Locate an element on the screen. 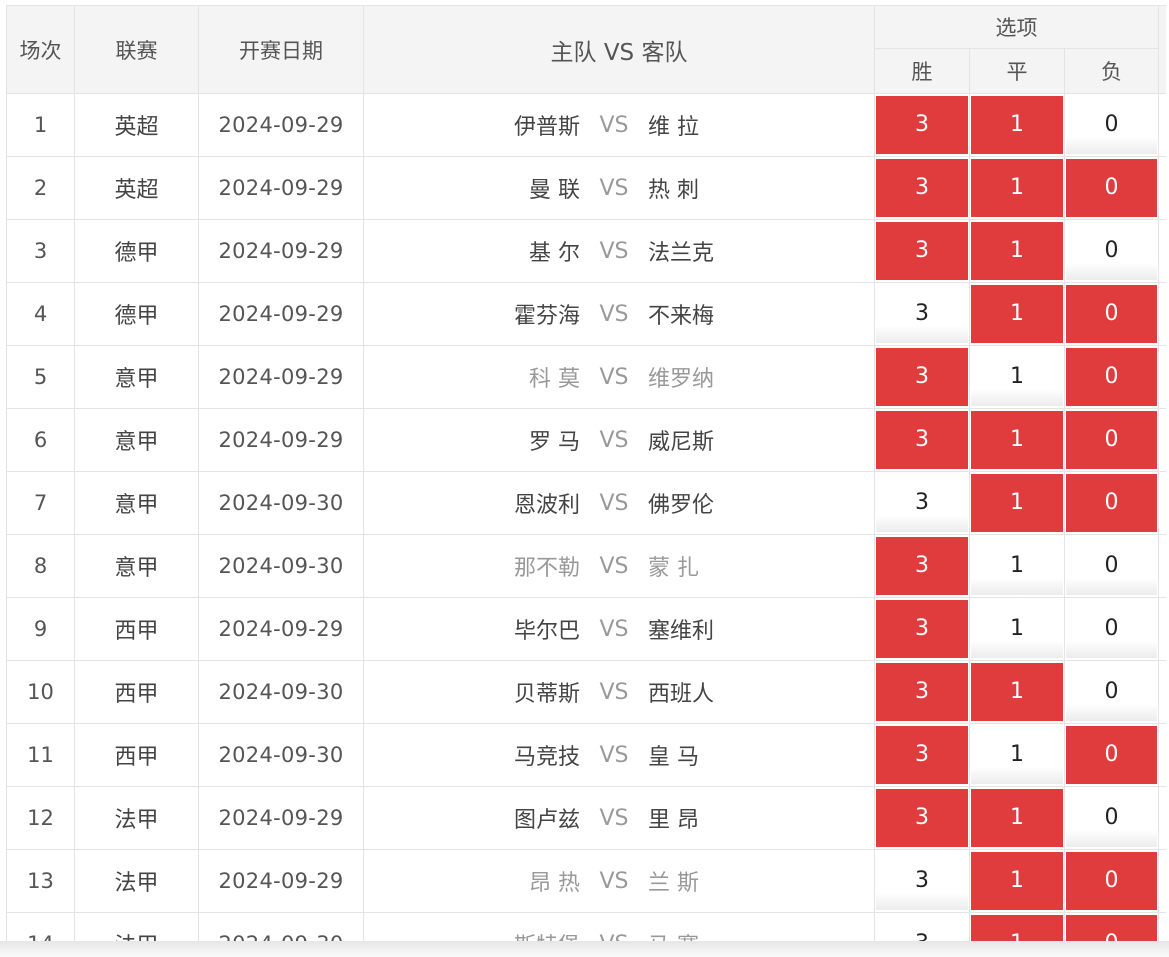 Image resolution: width=1169 pixels, height=957 pixels. table-row: 10 西甲 2024-09-30 贝蒂斯 VS 西班人 3 1 0 is located at coordinates (586, 692).